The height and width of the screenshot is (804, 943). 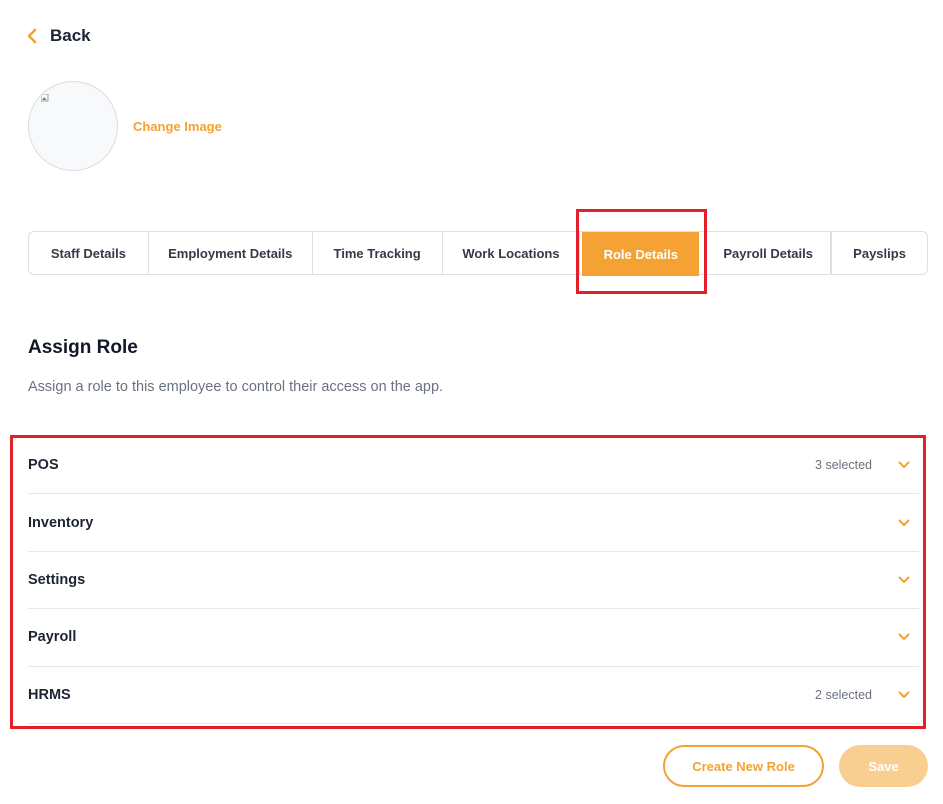 What do you see at coordinates (883, 766) in the screenshot?
I see `save-button: Save` at bounding box center [883, 766].